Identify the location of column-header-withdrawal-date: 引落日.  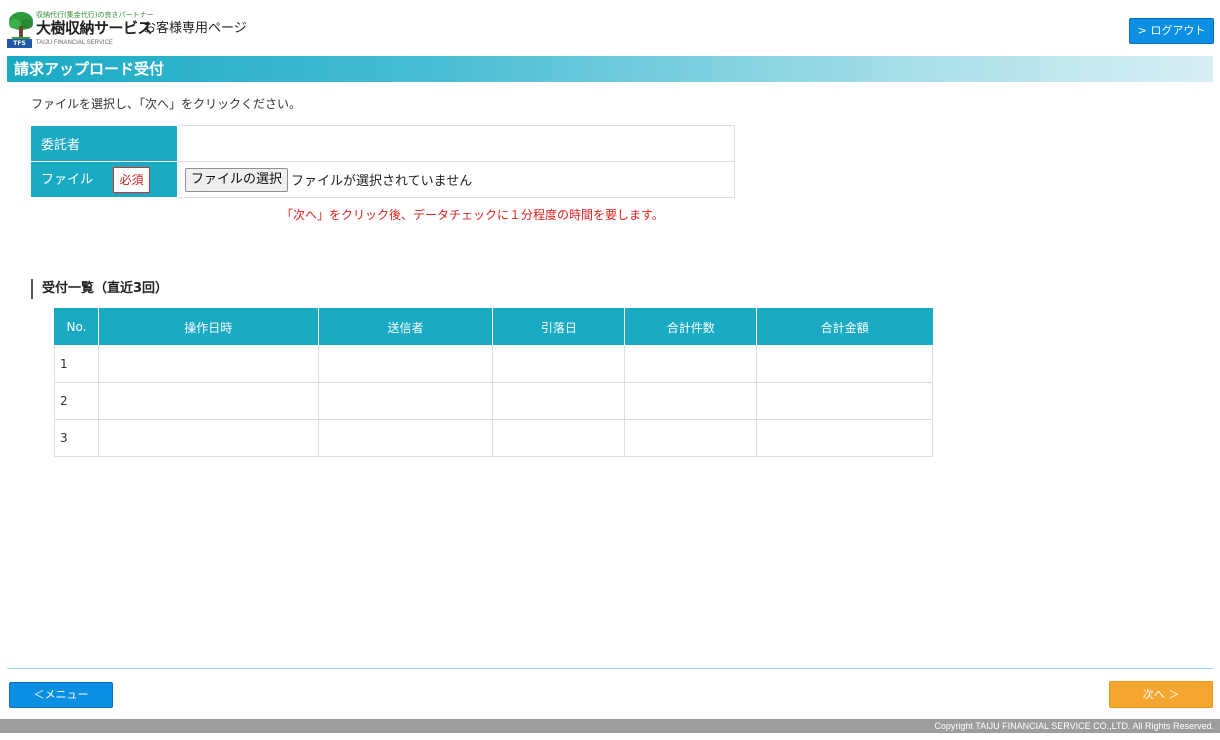
(559, 327).